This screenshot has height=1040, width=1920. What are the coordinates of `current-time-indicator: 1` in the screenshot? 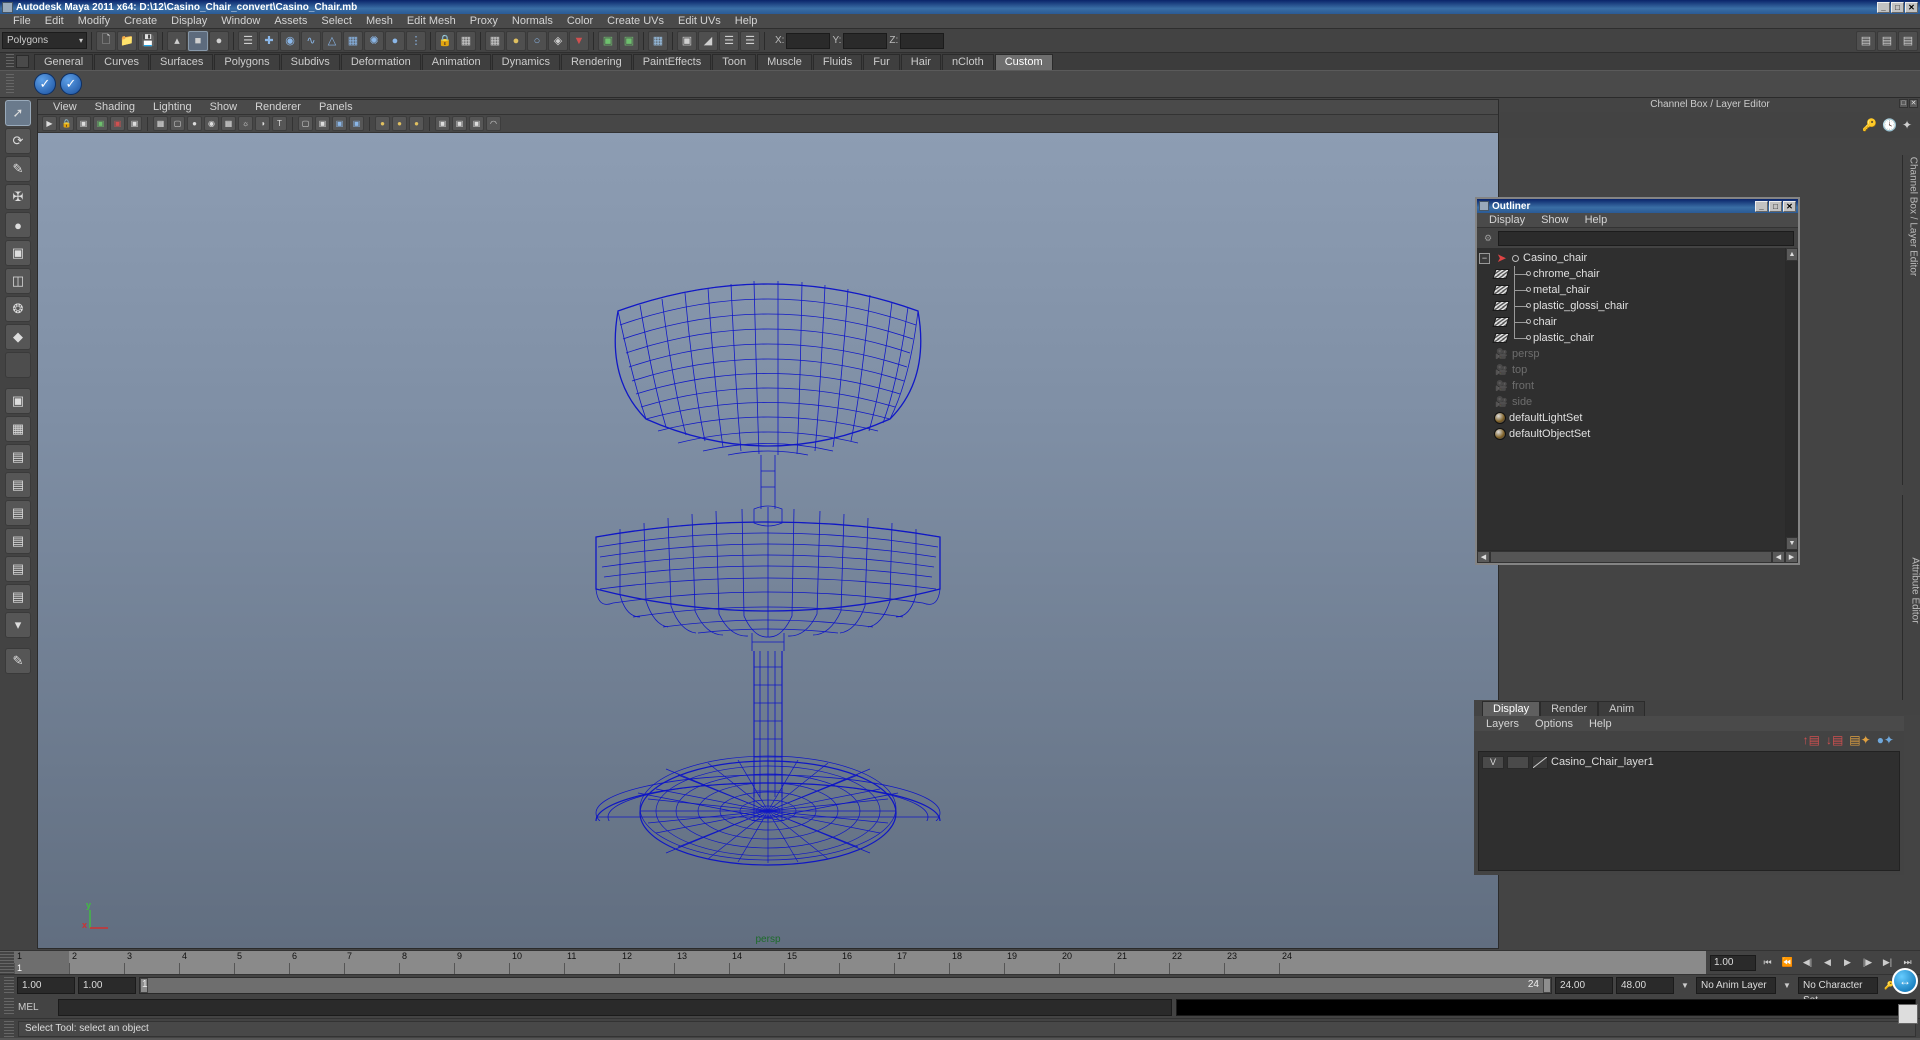 It's located at (41, 962).